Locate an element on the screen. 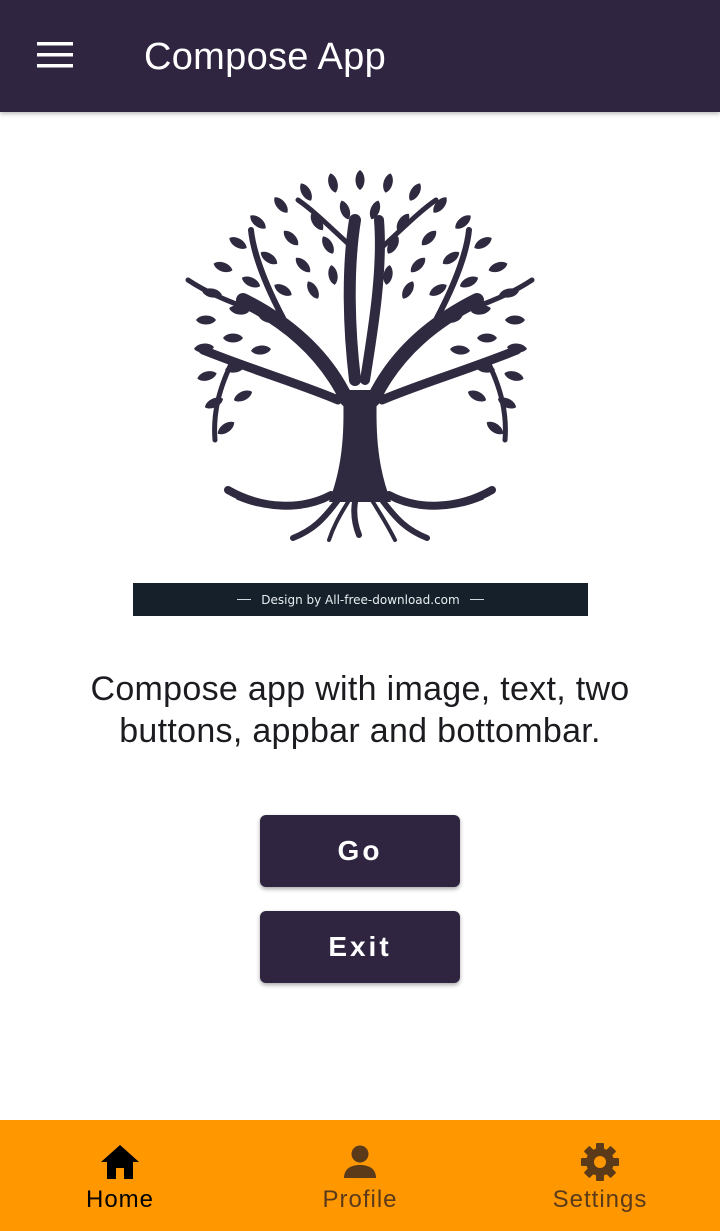 The image size is (720, 1231). nav-label-home: Home is located at coordinates (120, 1199).